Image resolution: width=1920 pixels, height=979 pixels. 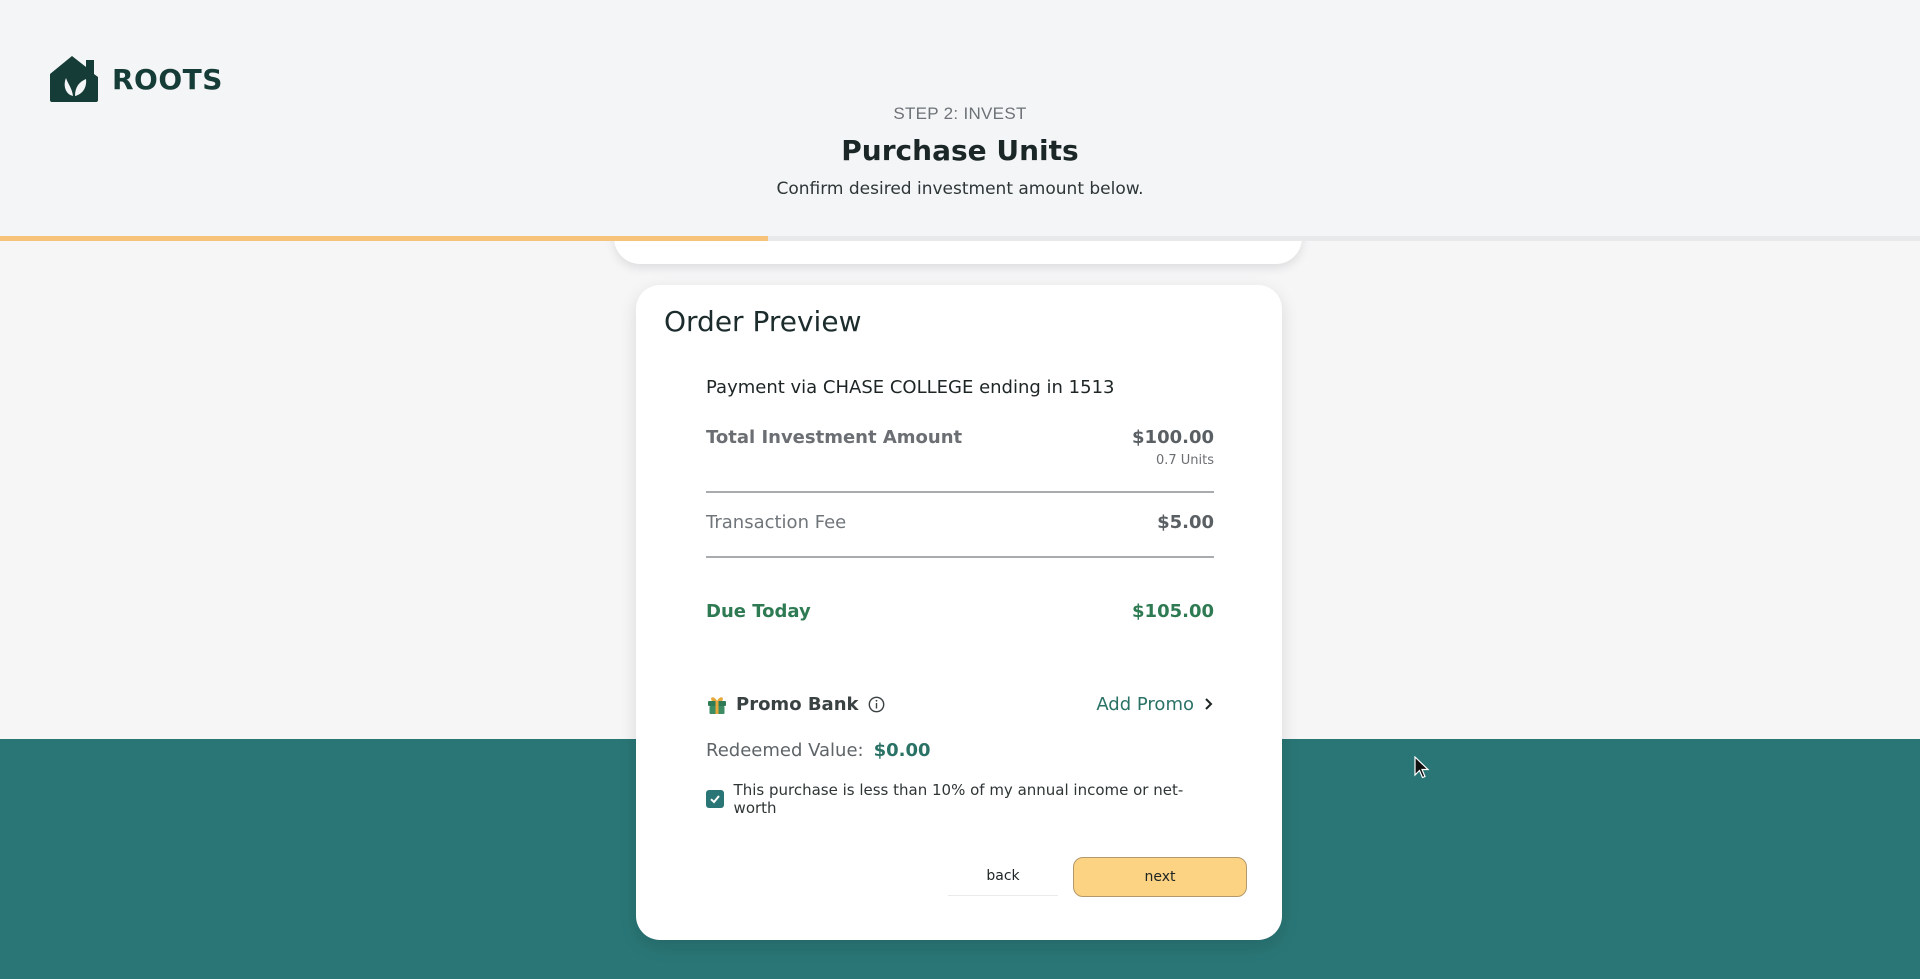 I want to click on promo-bank: Promo Bank, so click(x=795, y=704).